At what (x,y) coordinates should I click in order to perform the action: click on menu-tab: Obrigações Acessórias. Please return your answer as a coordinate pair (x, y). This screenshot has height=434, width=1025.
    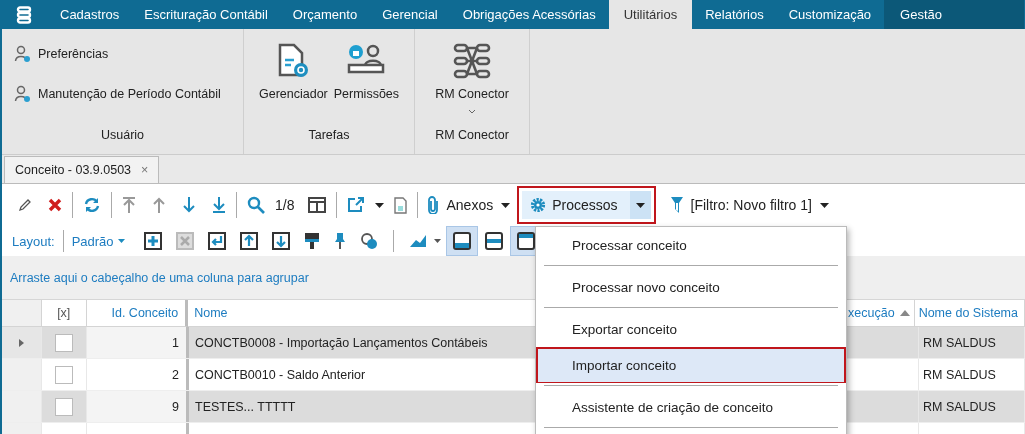
    Looking at the image, I should click on (529, 14).